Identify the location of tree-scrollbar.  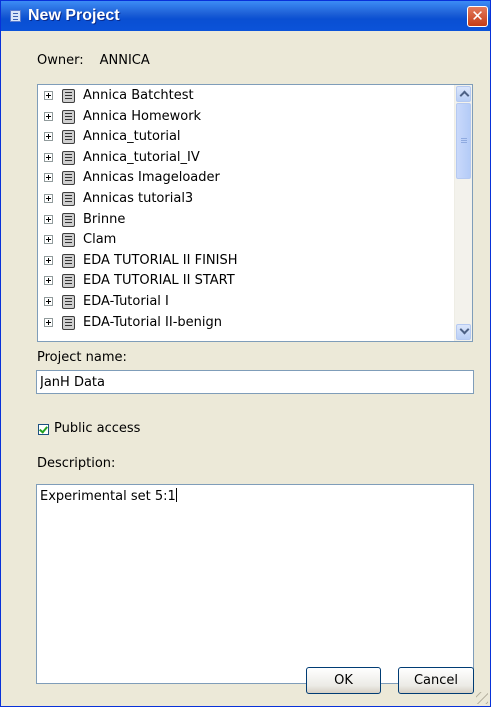
(463, 213).